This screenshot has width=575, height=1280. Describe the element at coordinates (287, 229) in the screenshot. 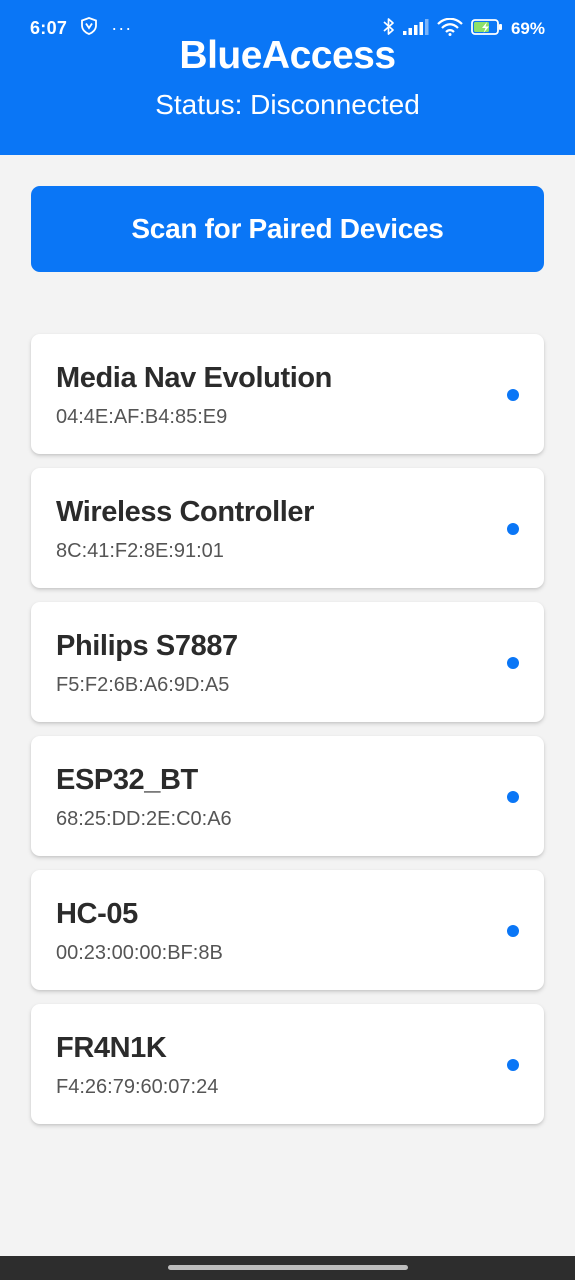

I see `scan-paired-devices-button: Scan for Paired Devices` at that location.